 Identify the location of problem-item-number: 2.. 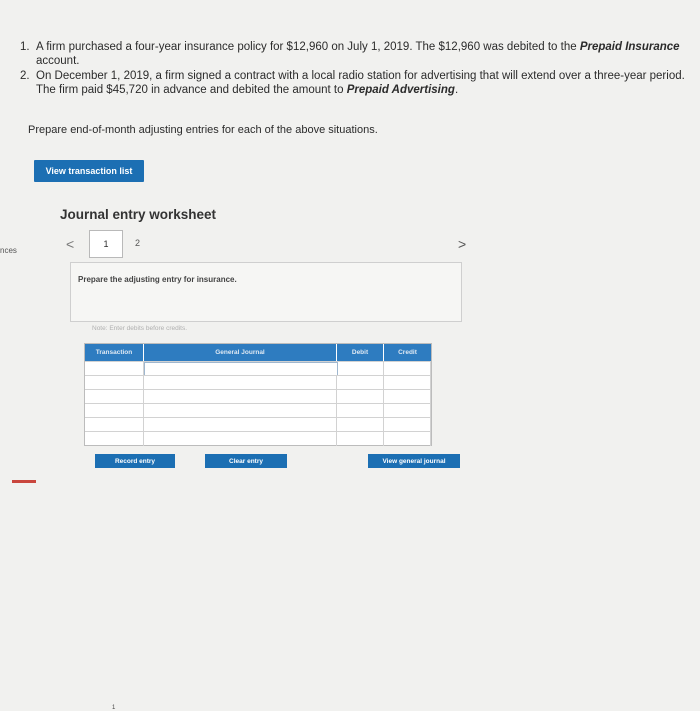
(25, 76).